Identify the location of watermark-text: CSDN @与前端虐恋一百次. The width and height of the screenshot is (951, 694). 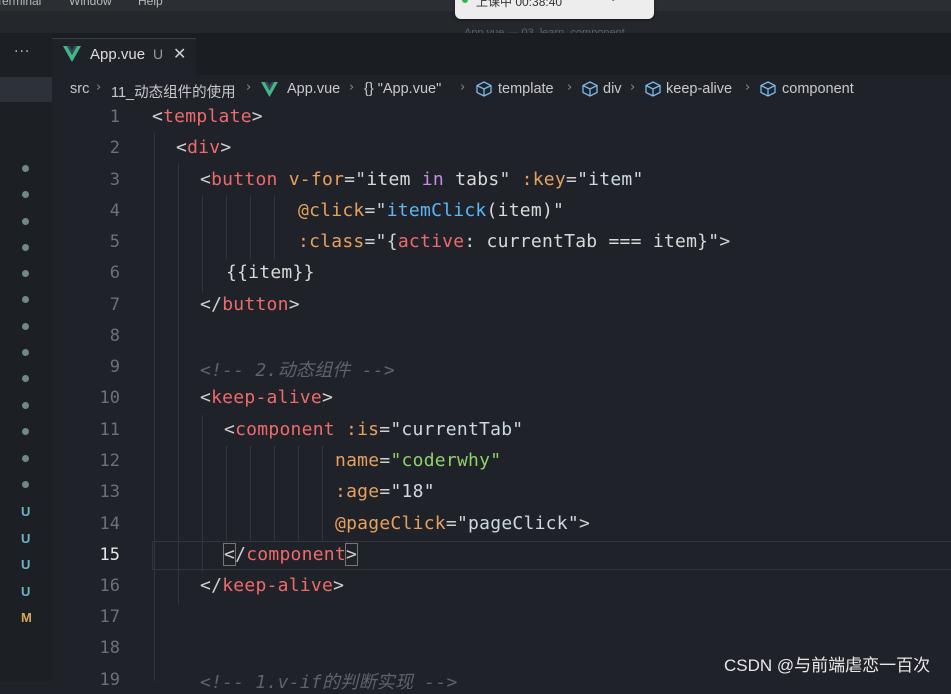
(827, 665).